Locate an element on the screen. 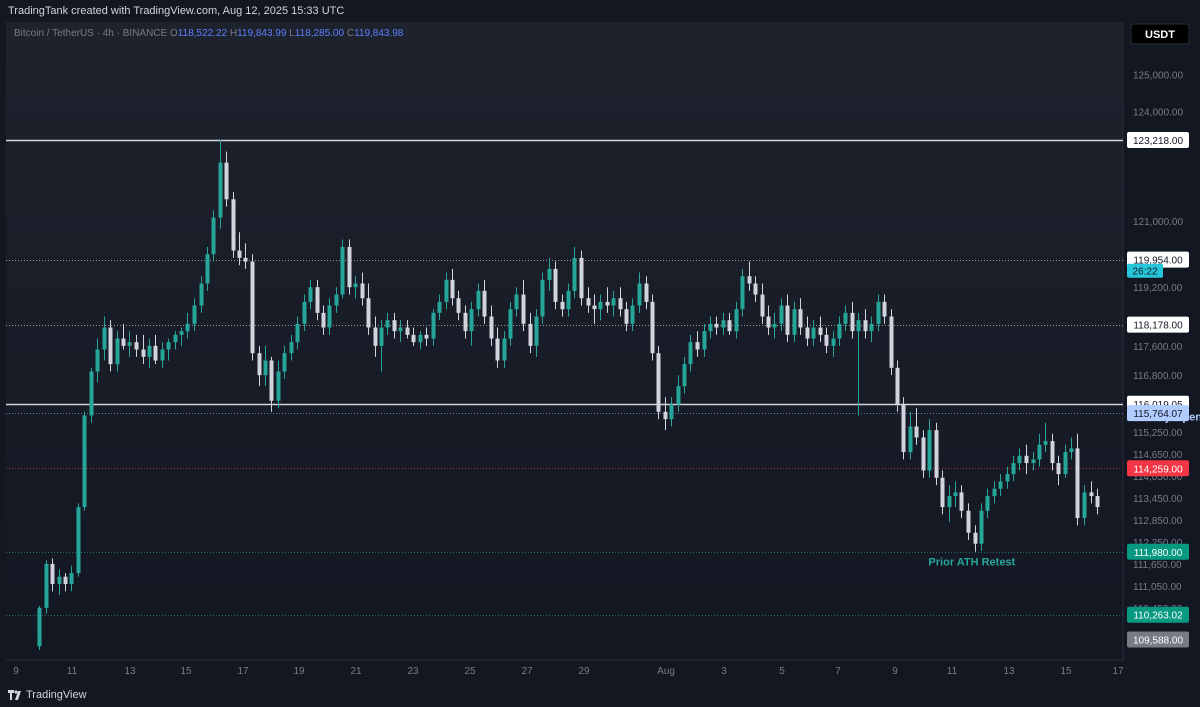  tradingview-logo: TradingView is located at coordinates (47, 695).